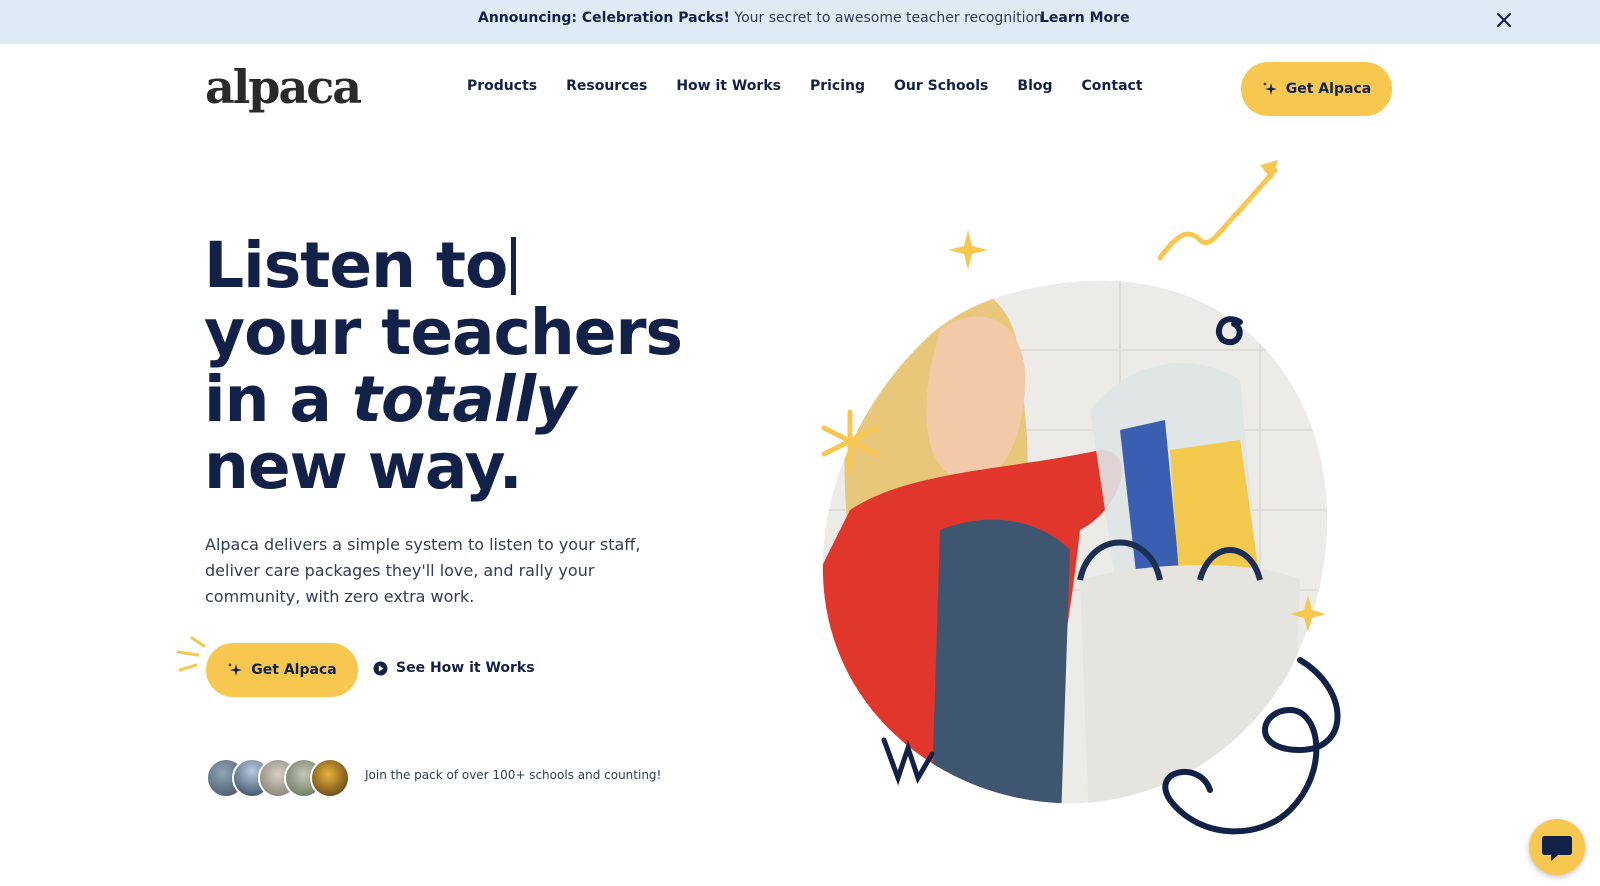 Image resolution: width=1600 pixels, height=886 pixels. Describe the element at coordinates (363, 466) in the screenshot. I see `hero-title-line-4: new way.` at that location.